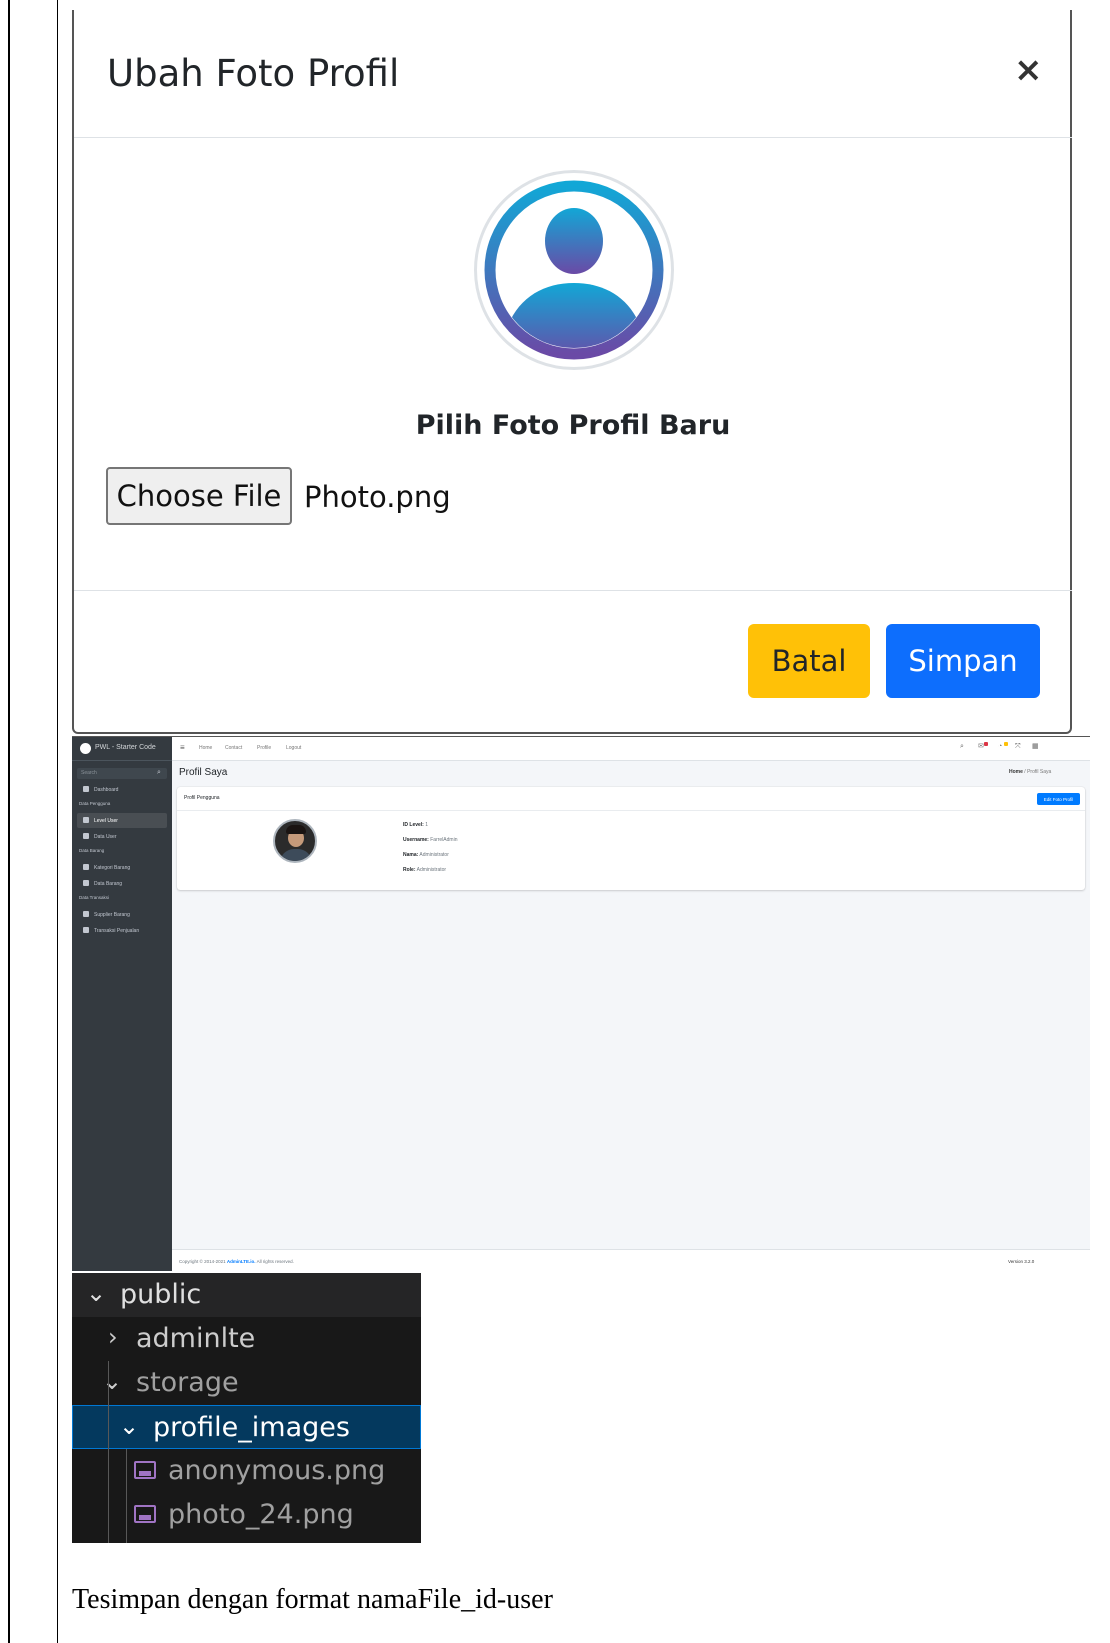 Image resolution: width=1110 pixels, height=1643 pixels. I want to click on sidebar-item-label: Data User, so click(105, 837).